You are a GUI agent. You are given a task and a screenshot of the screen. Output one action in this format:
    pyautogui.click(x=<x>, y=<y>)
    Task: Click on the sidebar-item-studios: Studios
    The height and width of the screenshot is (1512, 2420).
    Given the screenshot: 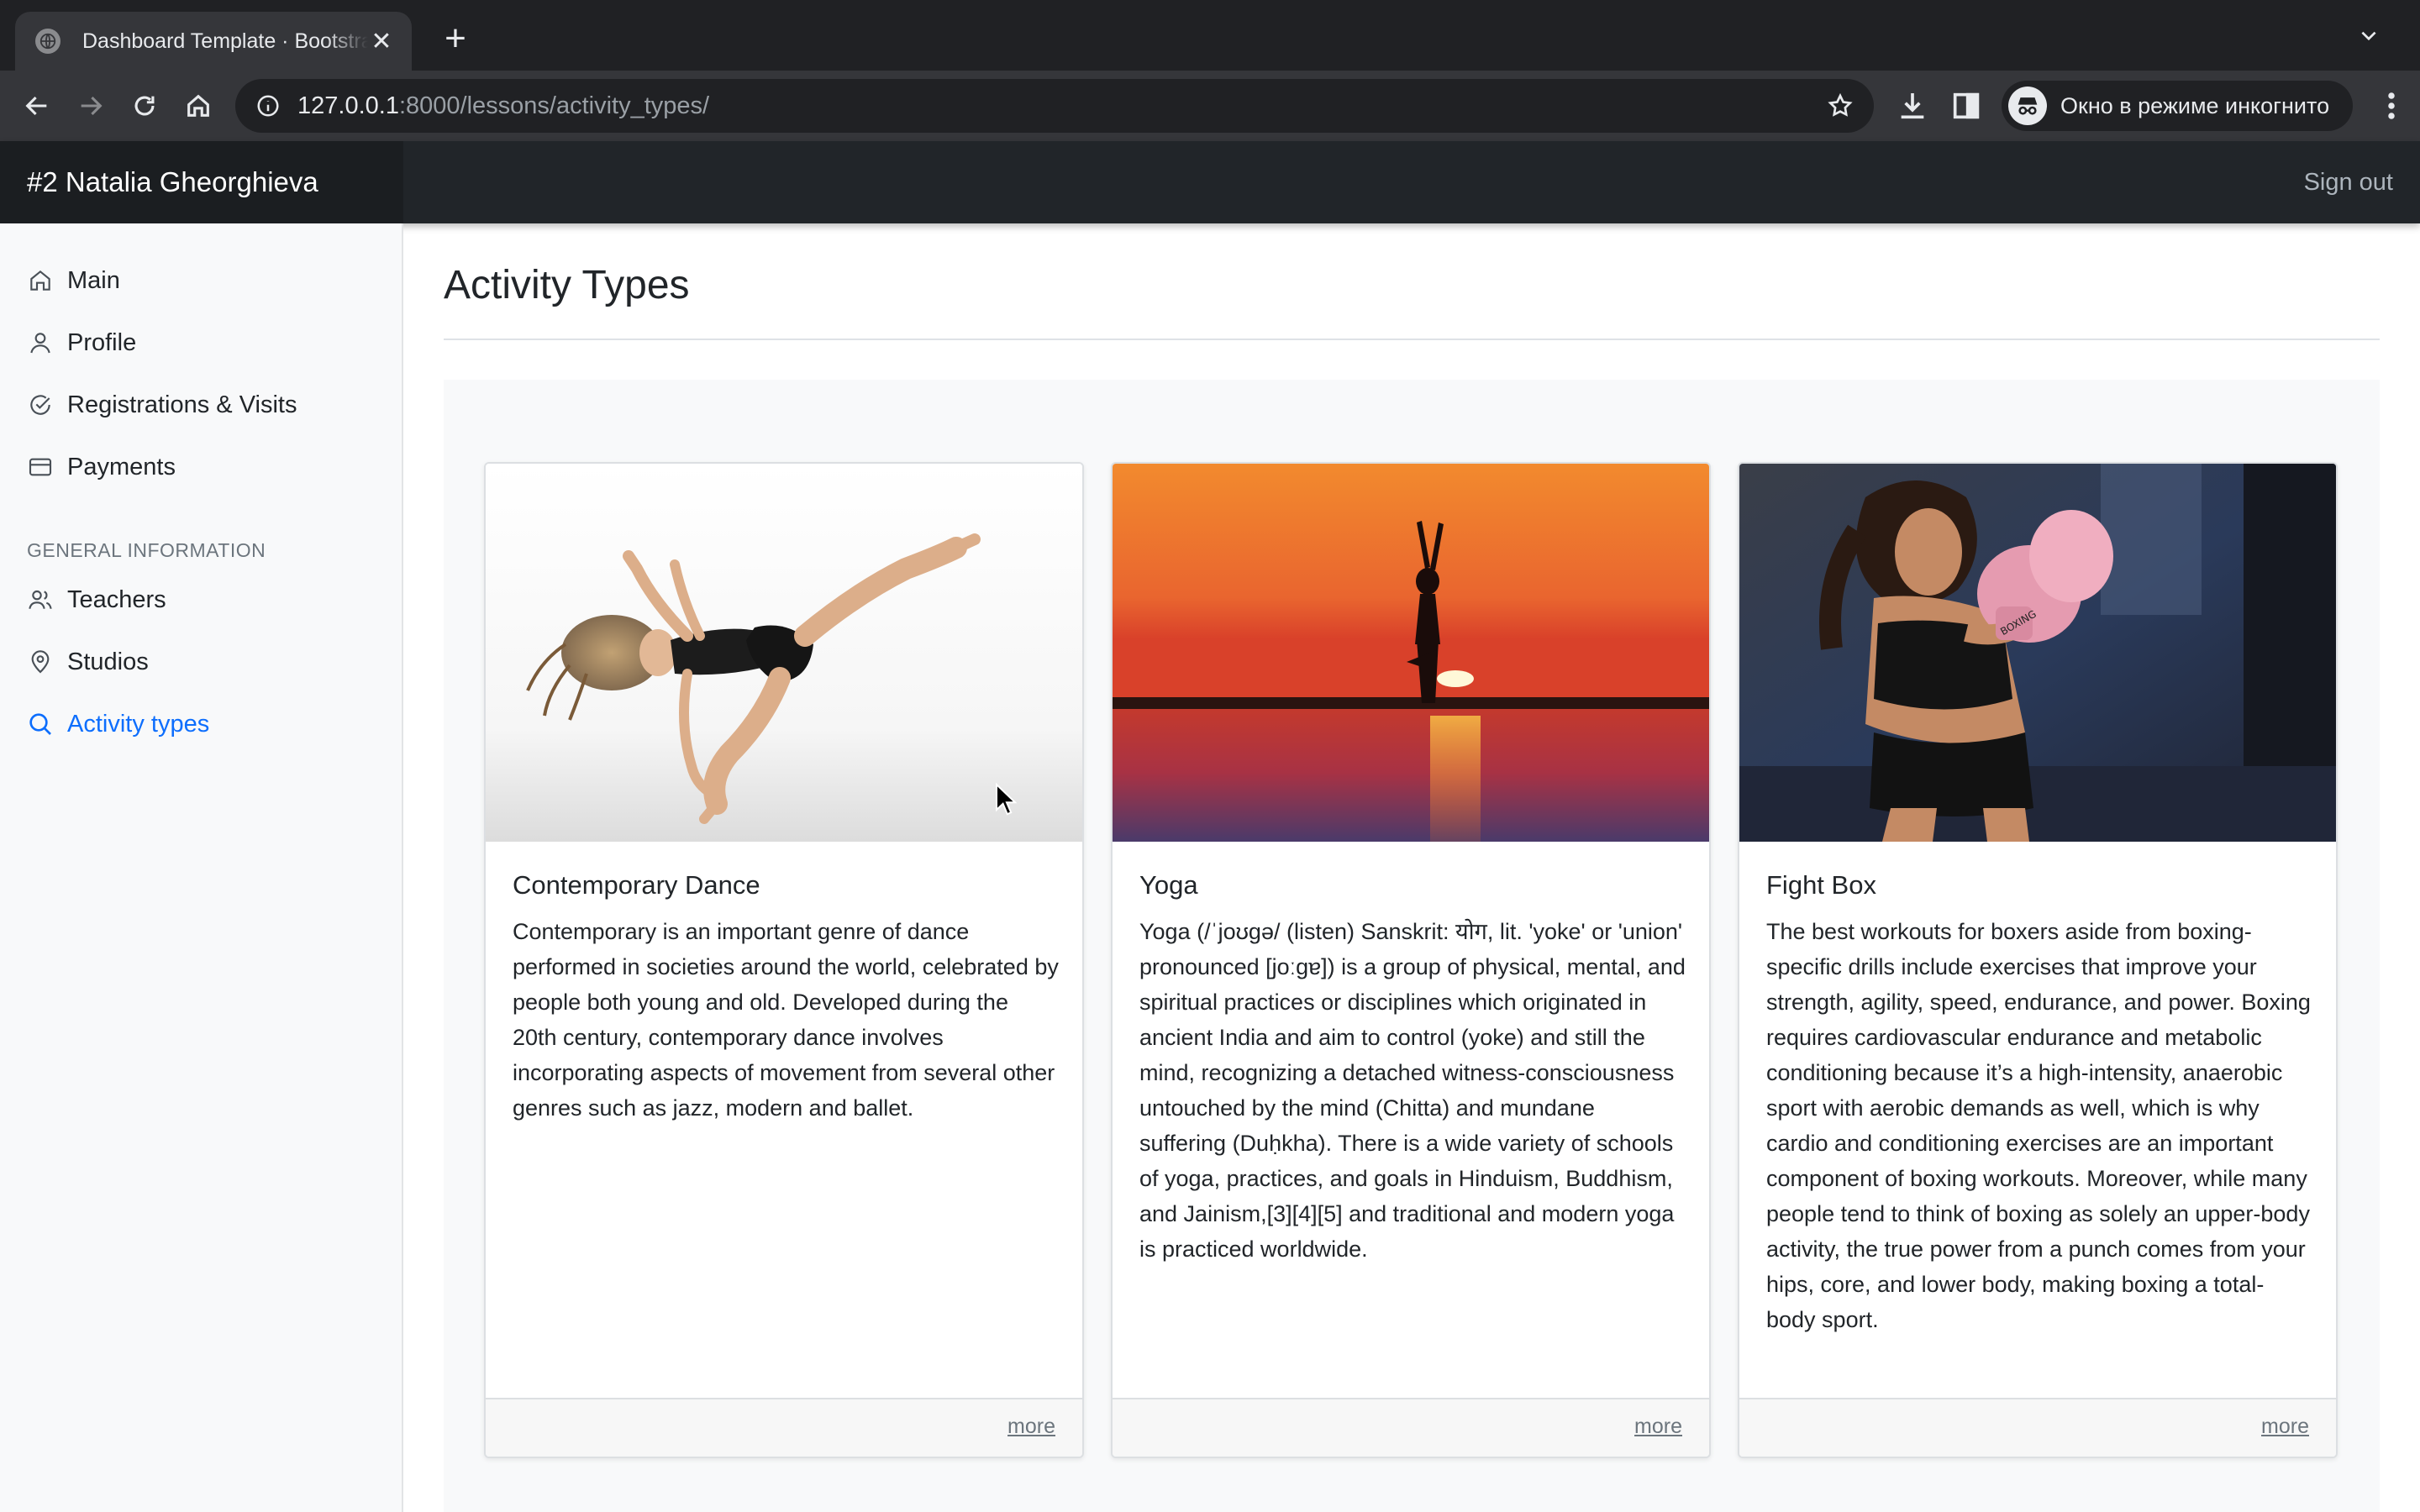 What is the action you would take?
    pyautogui.click(x=88, y=662)
    